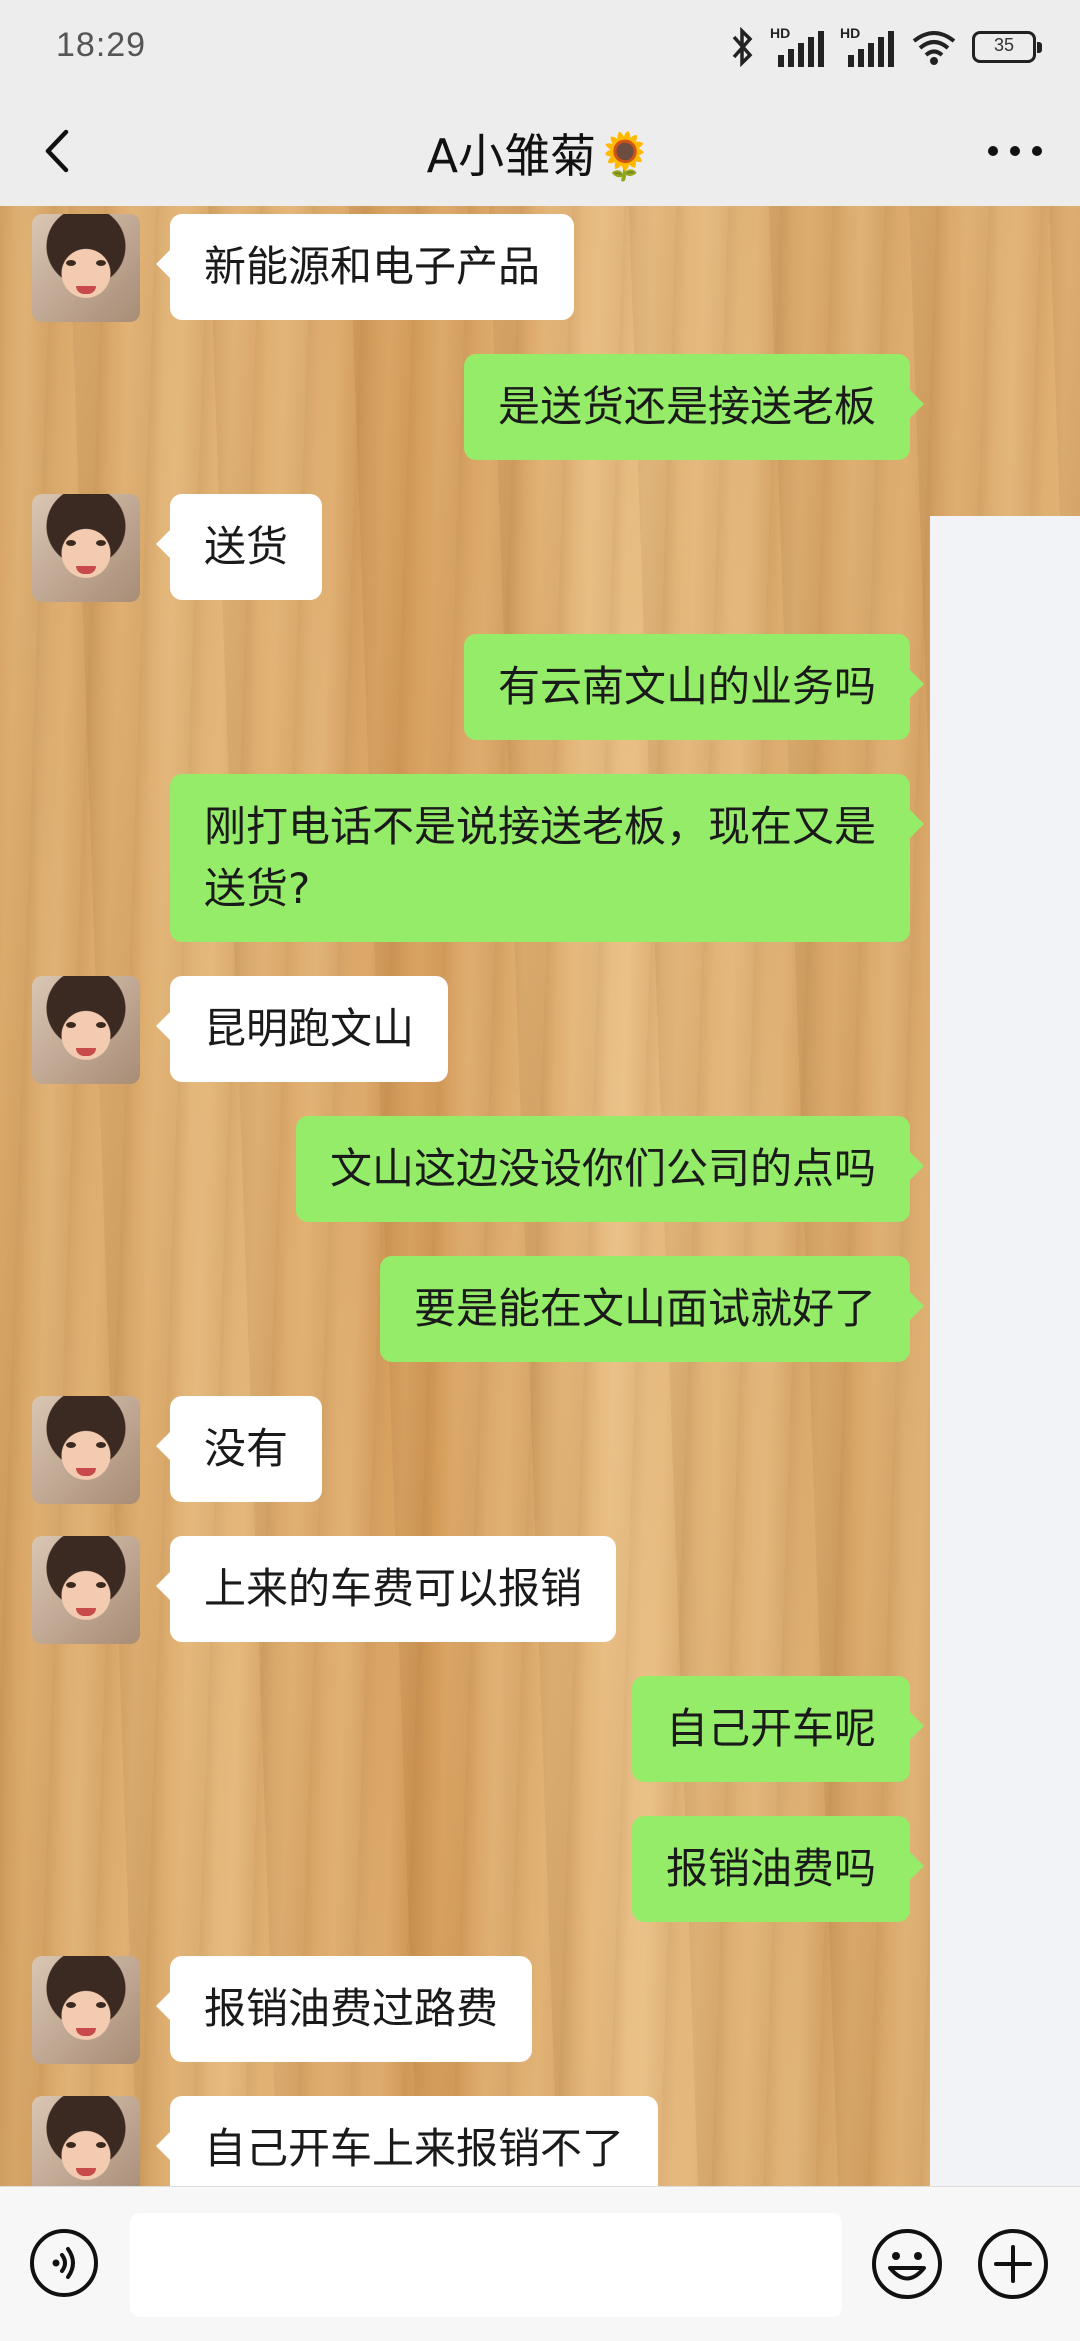  What do you see at coordinates (302, 1029) in the screenshot?
I see `message-received: 昆明跑文山` at bounding box center [302, 1029].